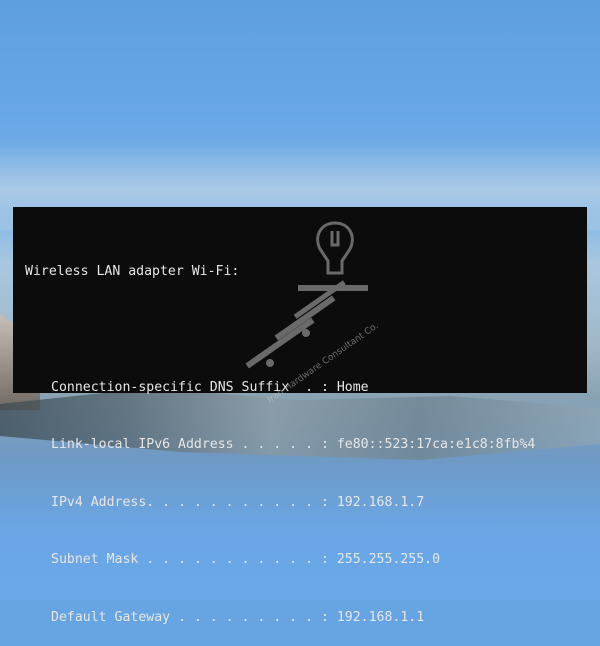 The image size is (600, 646). What do you see at coordinates (352, 387) in the screenshot?
I see `dns-suffix-value: Home` at bounding box center [352, 387].